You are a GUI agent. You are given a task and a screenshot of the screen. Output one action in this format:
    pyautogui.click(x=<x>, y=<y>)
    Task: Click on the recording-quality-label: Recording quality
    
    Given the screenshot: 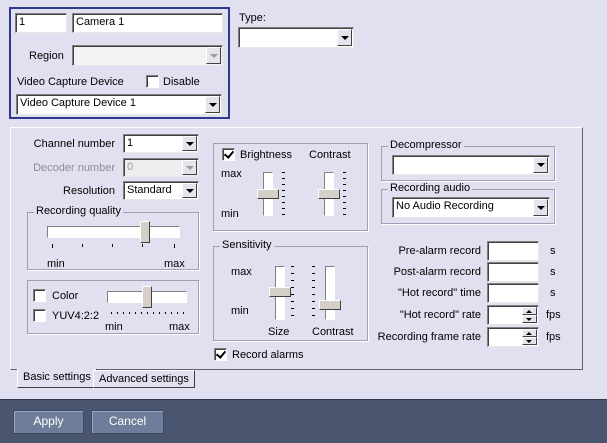 What is the action you would take?
    pyautogui.click(x=78, y=211)
    